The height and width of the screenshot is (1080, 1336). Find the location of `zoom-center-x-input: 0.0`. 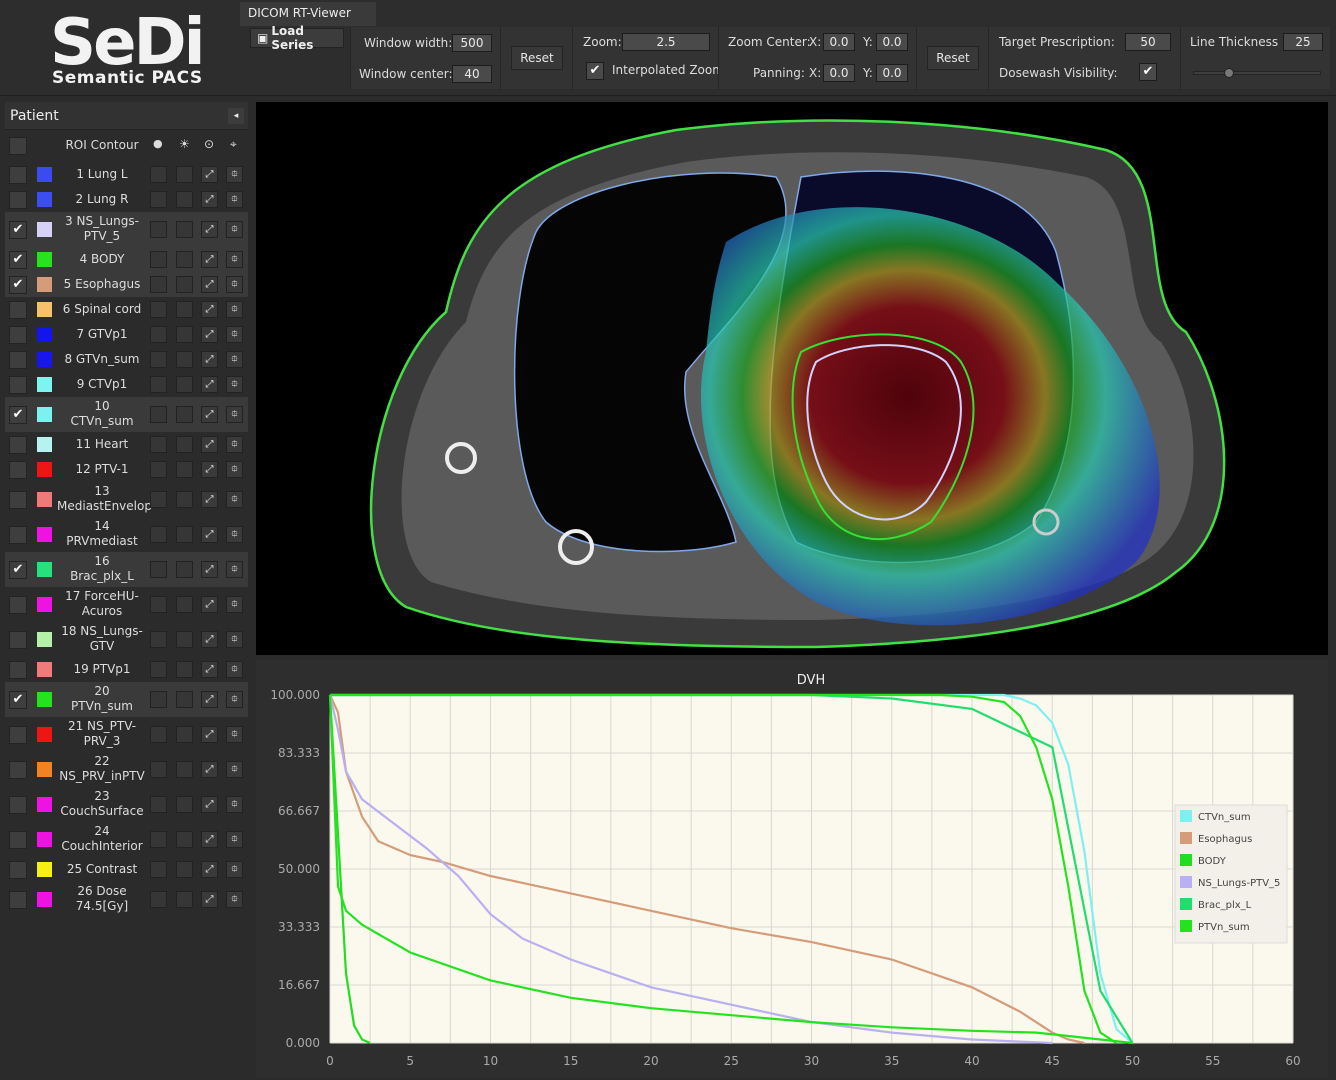

zoom-center-x-input: 0.0 is located at coordinates (839, 42).